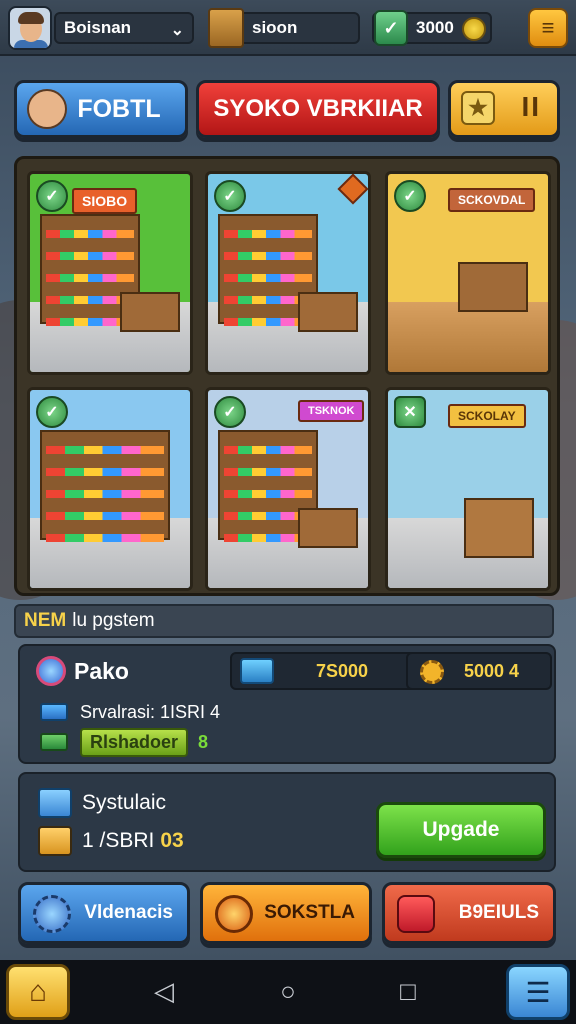 This screenshot has width=576, height=1024. Describe the element at coordinates (342, 670) in the screenshot. I see `income-value: 7S000` at that location.